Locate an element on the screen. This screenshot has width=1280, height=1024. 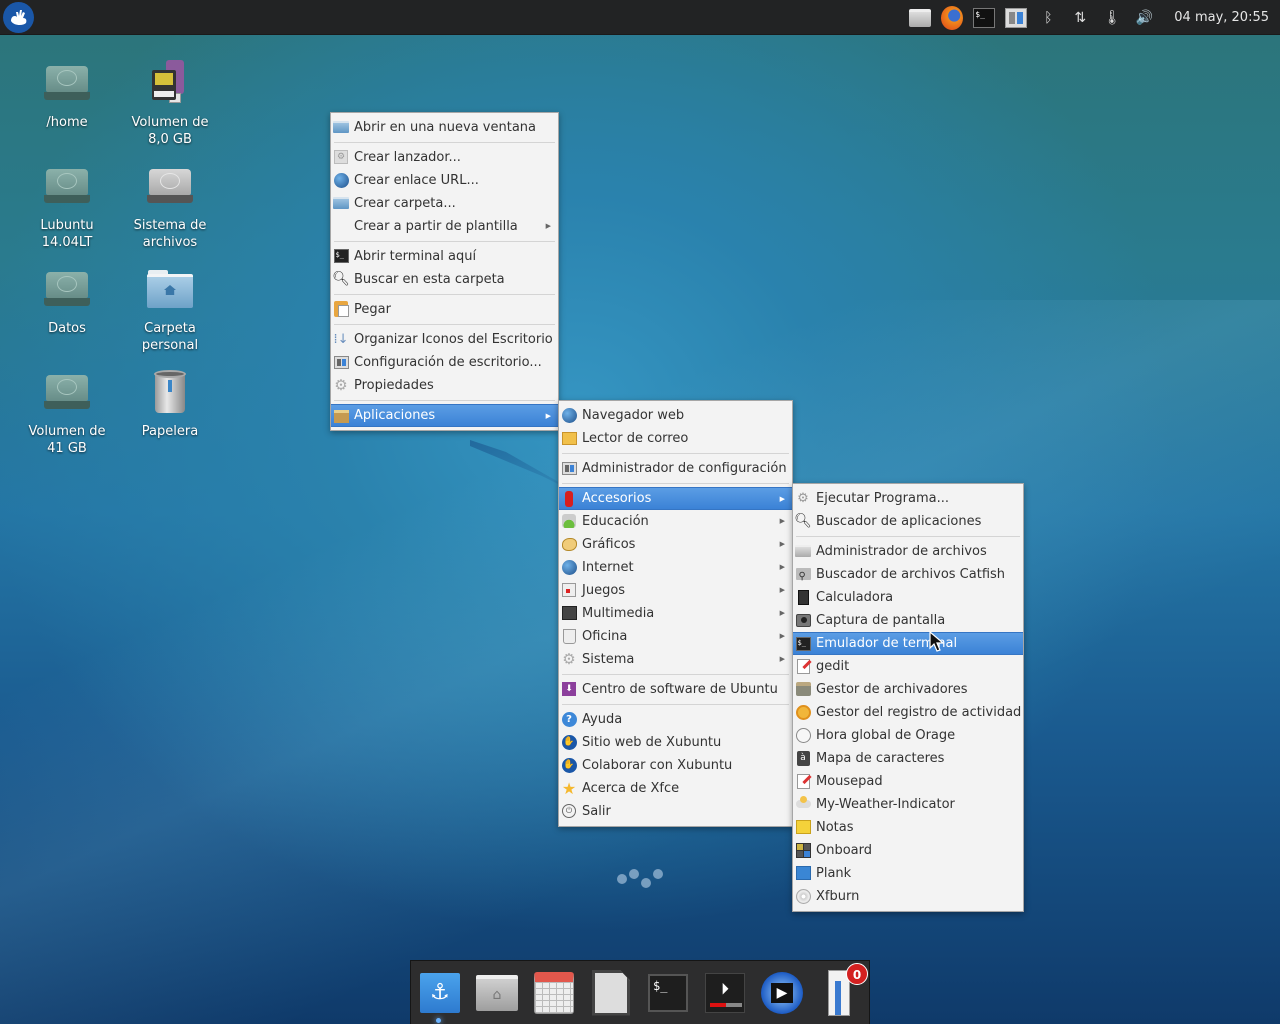
desktop-icon-personal-folder: Carpeta personal is located at coordinates (170, 309).